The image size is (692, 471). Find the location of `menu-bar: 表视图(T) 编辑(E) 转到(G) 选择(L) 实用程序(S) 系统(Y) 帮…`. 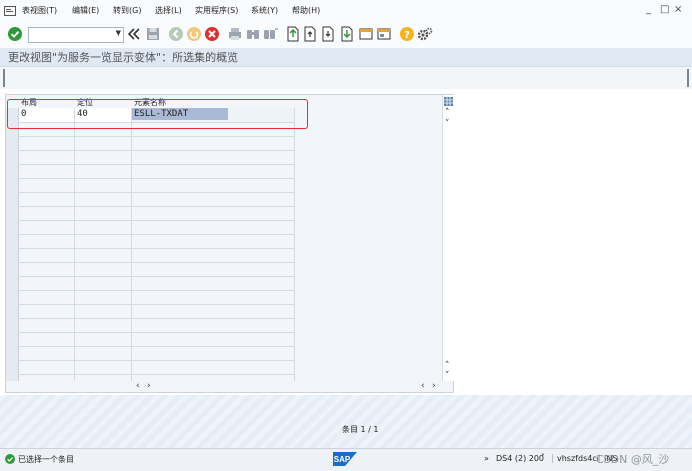

menu-bar: 表视图(T) 编辑(E) 转到(G) 选择(L) 实用程序(S) 系统(Y) 帮… is located at coordinates (346, 11).